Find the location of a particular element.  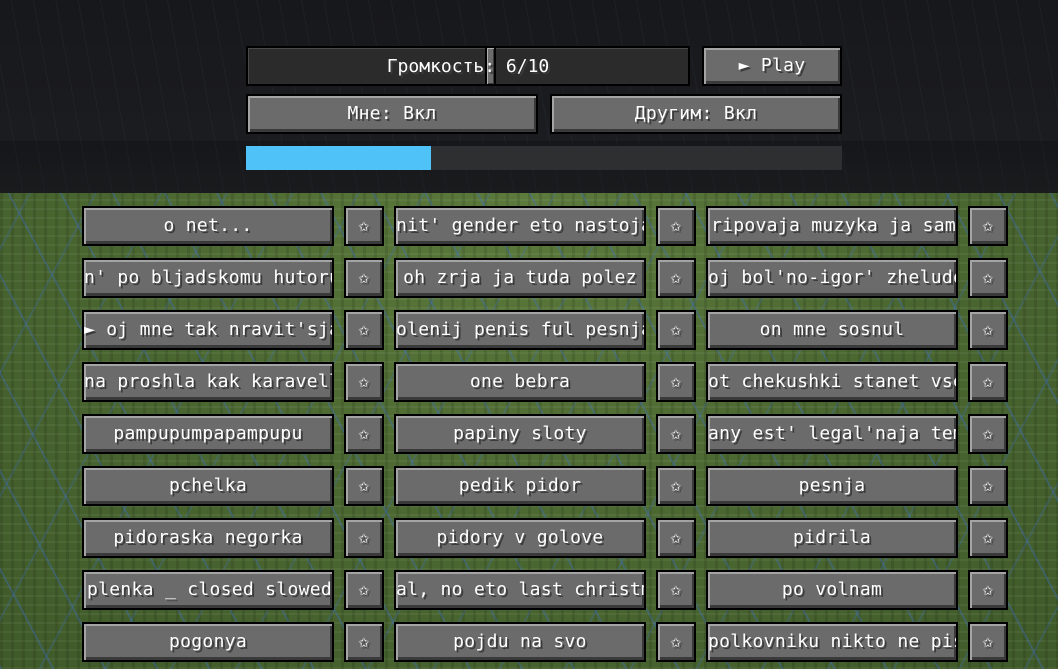

song-title: pidory v golove is located at coordinates (520, 537).